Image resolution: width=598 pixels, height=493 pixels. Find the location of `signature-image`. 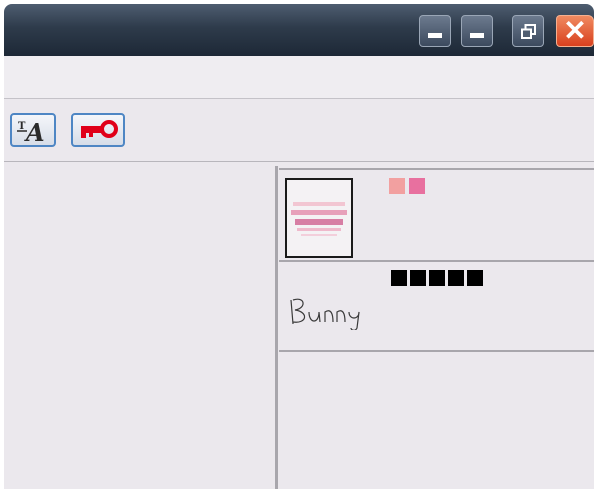

signature-image is located at coordinates (327, 310).